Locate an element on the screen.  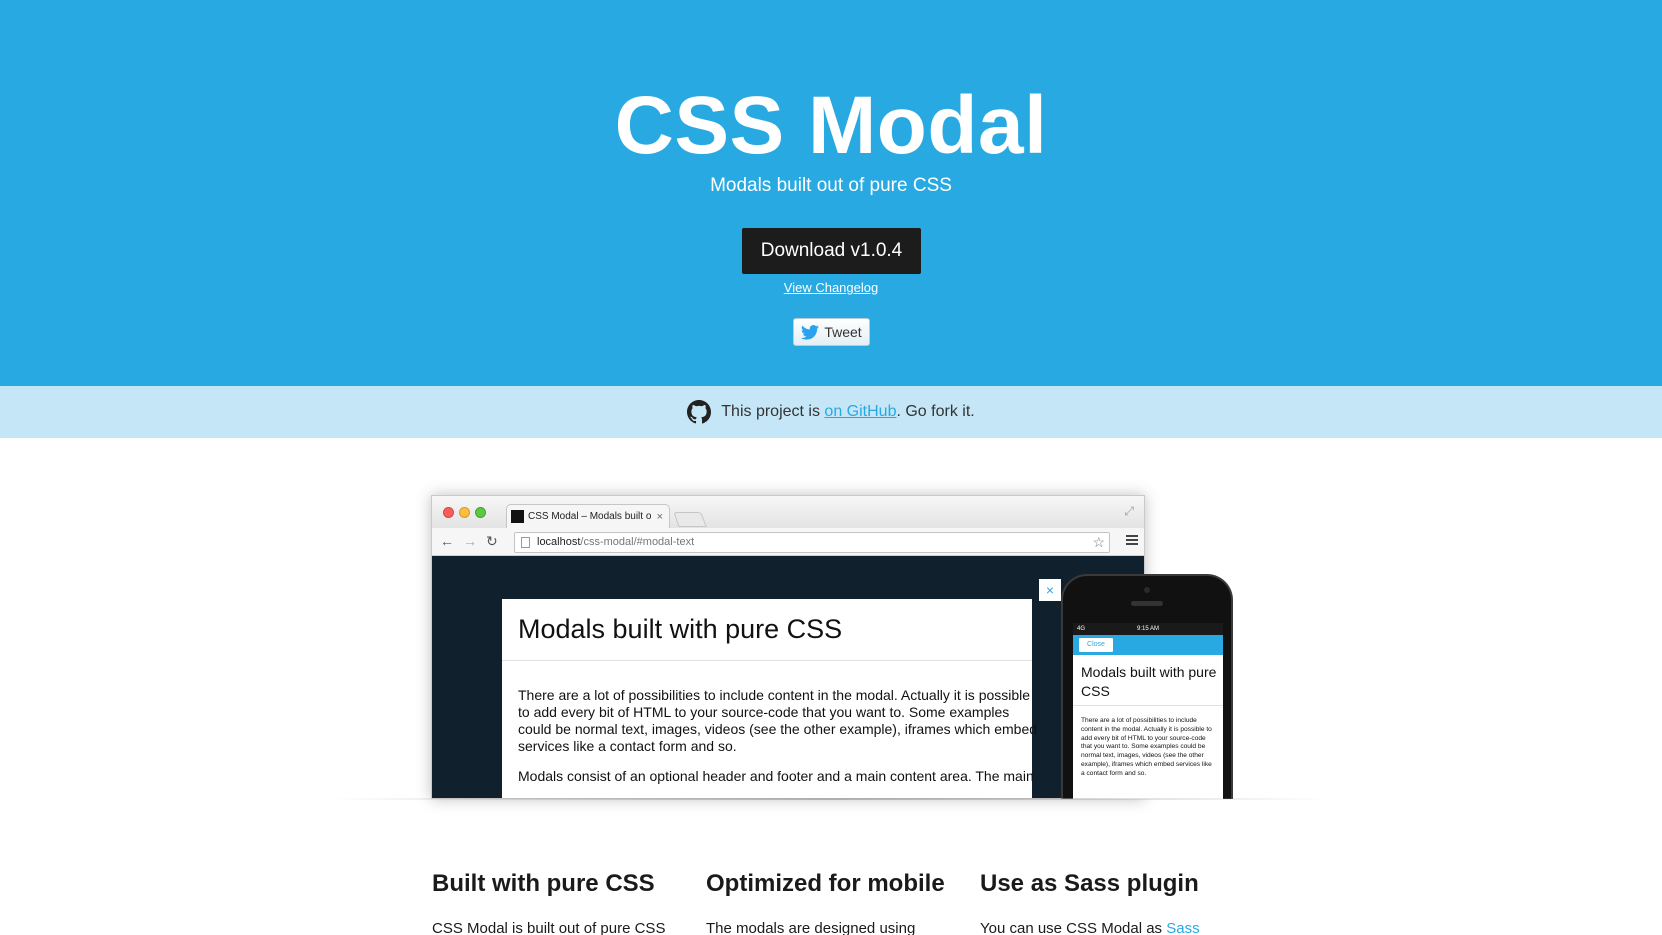
address-bar: localhost/css-modal/#modal-text ☆ is located at coordinates (812, 542).